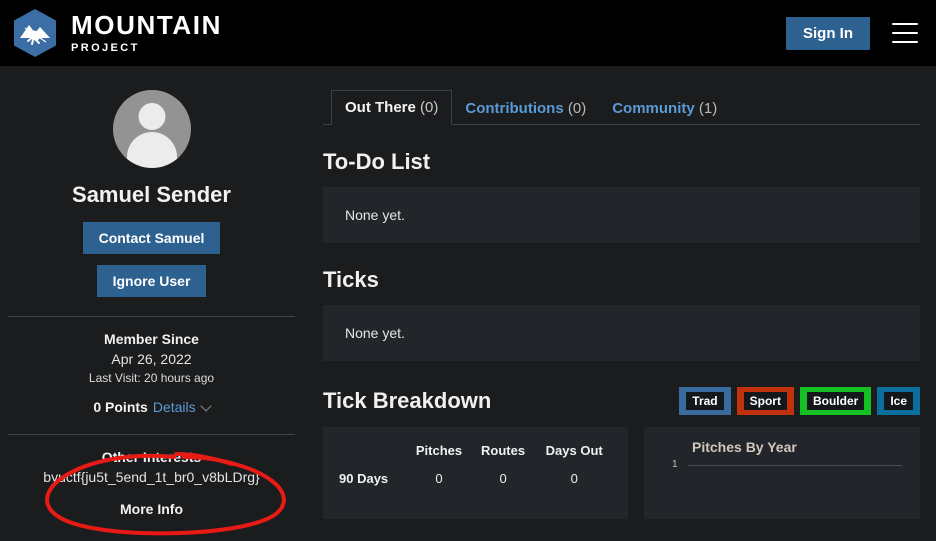  Describe the element at coordinates (151, 434) in the screenshot. I see `sidebar-divider-bottom` at that location.